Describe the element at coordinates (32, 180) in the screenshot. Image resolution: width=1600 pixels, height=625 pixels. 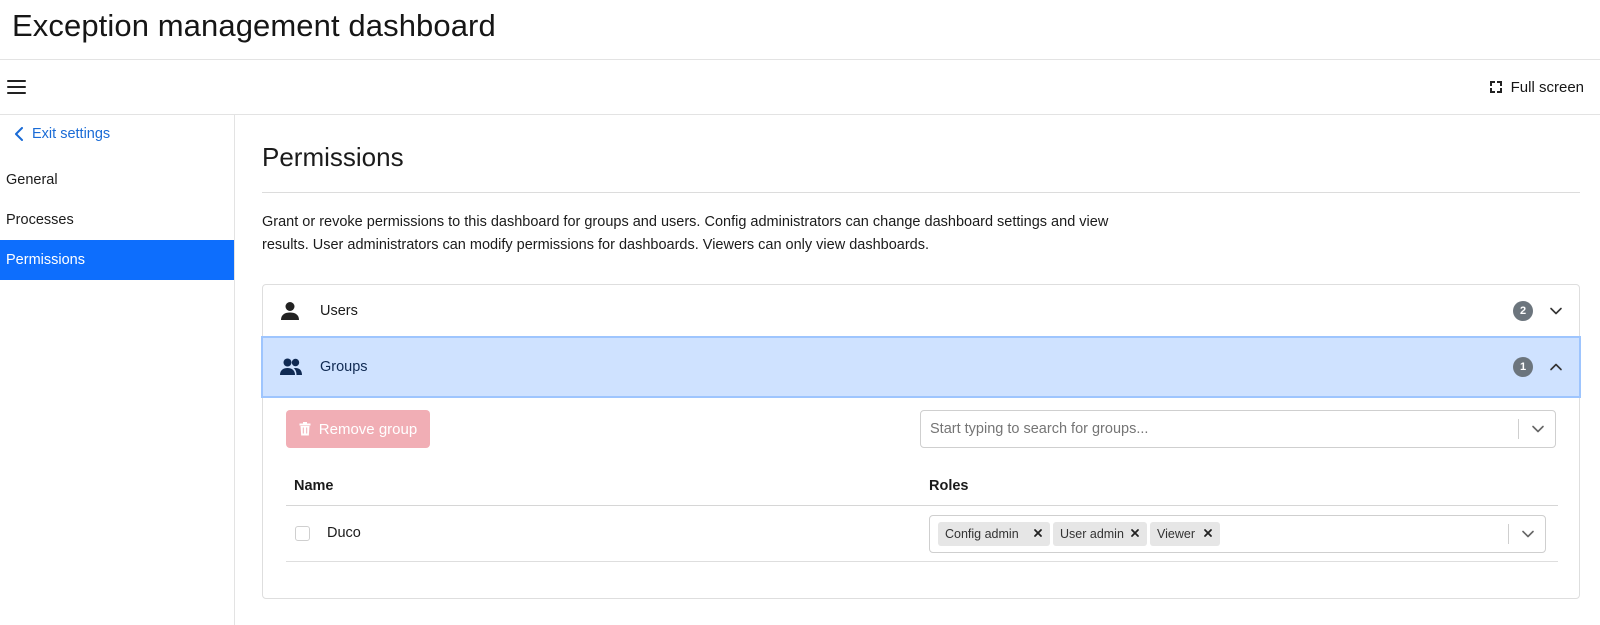
I see `sidebar-item-label: General` at that location.